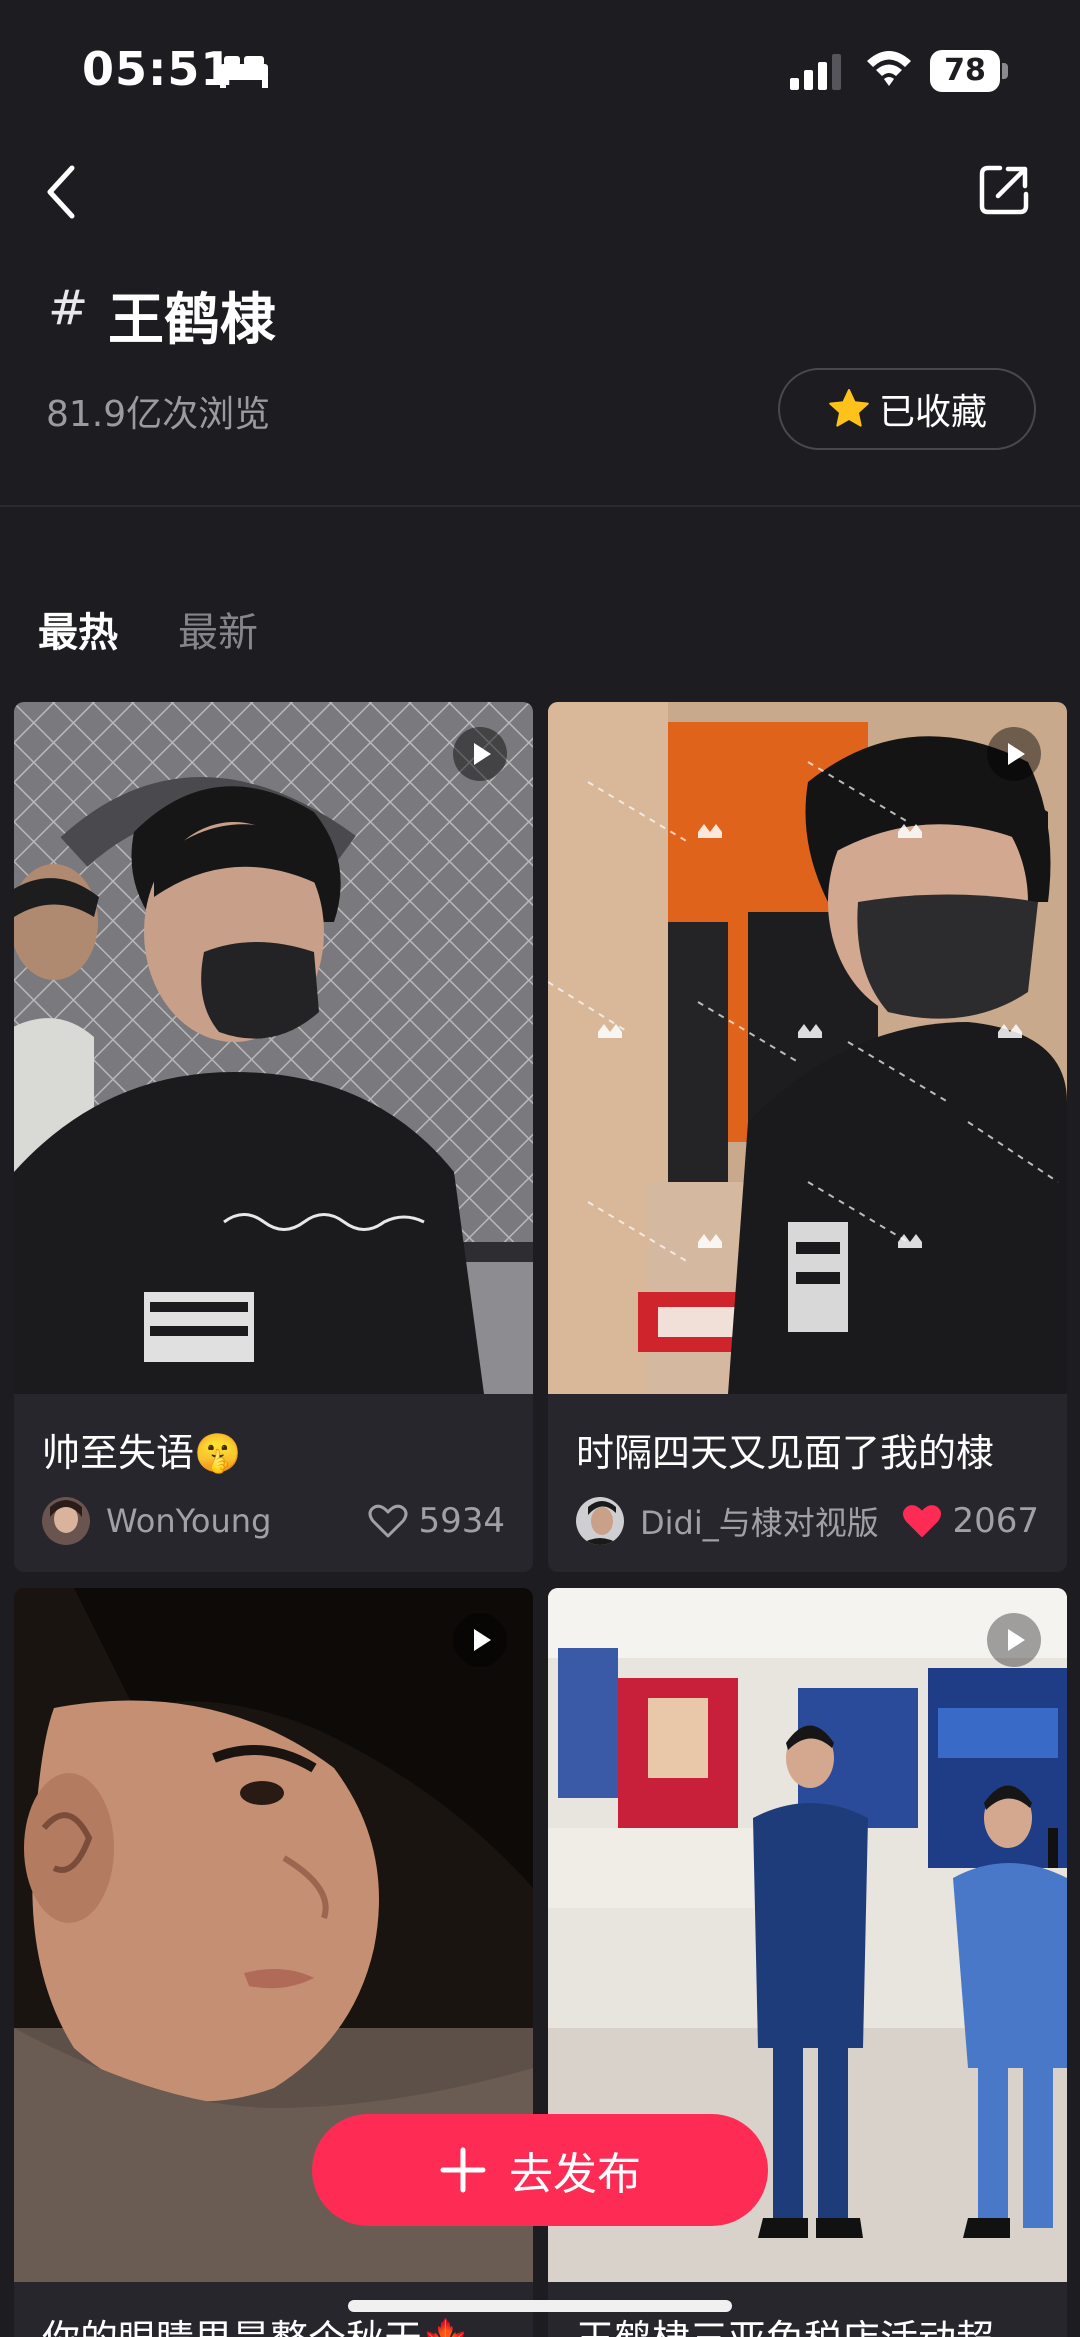 Image resolution: width=1080 pixels, height=2337 pixels. What do you see at coordinates (142, 1453) in the screenshot?
I see `post-title: 帅至失语🤫` at bounding box center [142, 1453].